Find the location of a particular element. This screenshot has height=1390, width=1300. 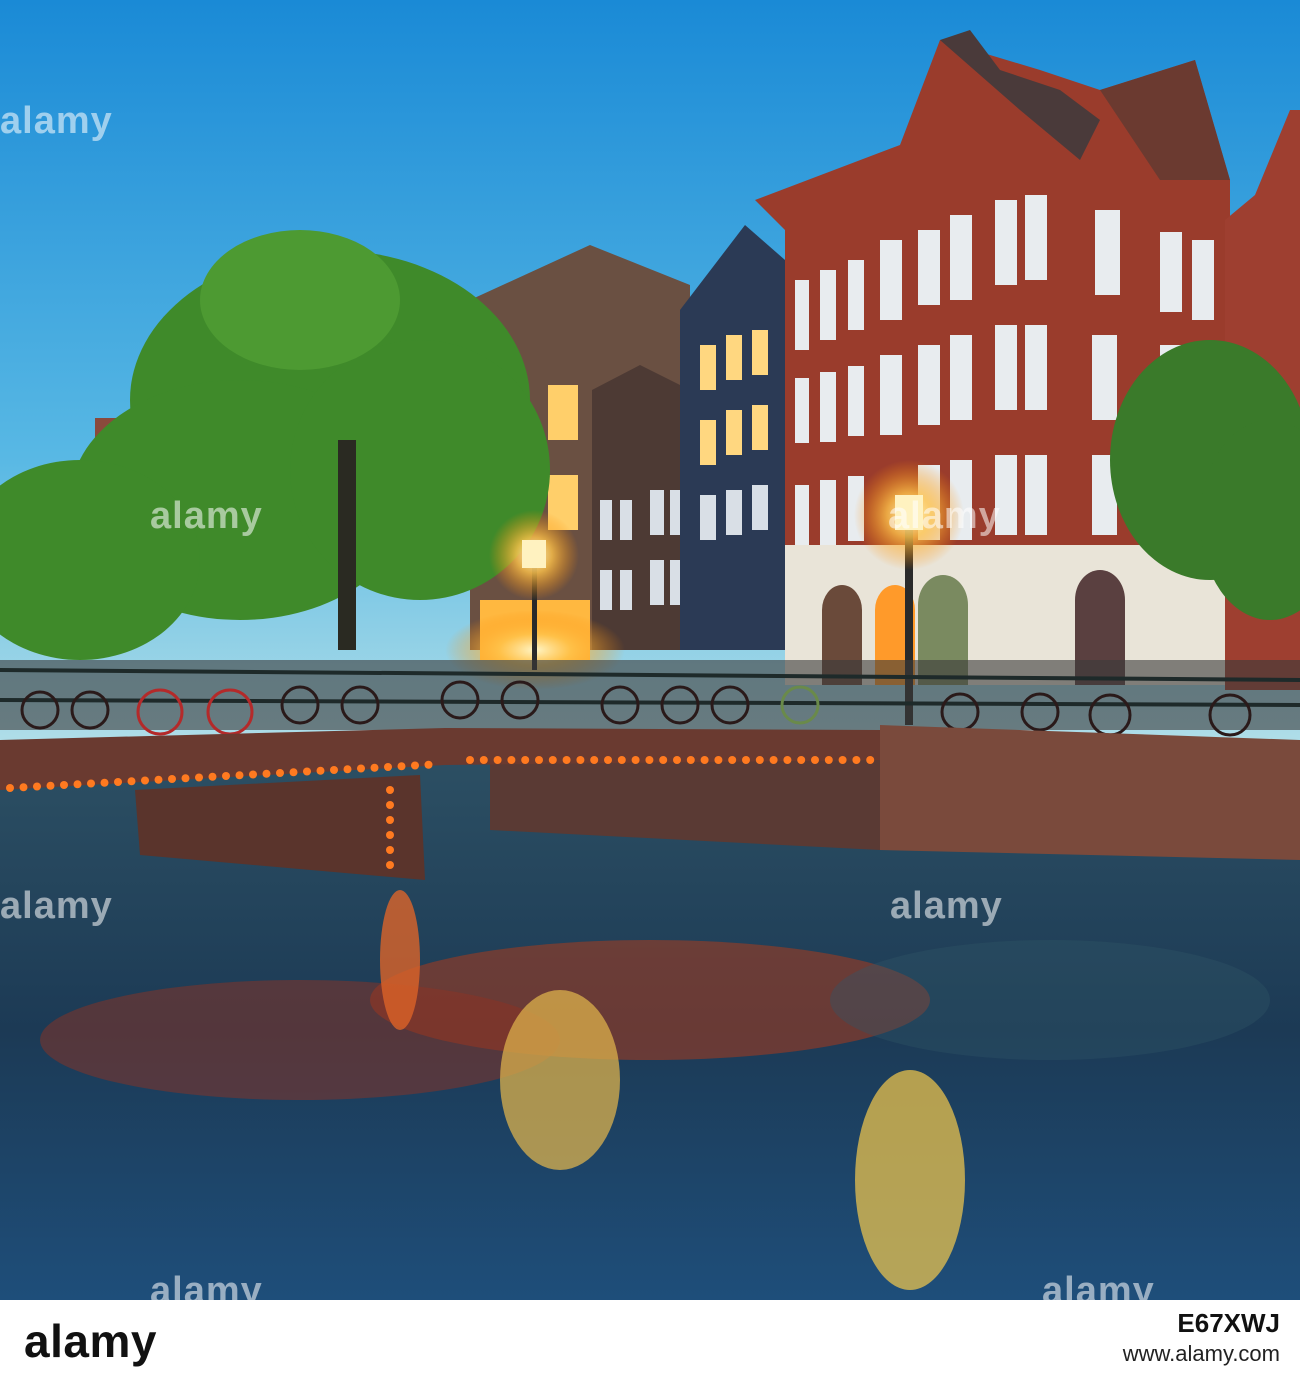

quay-wall is located at coordinates (1090, 792).